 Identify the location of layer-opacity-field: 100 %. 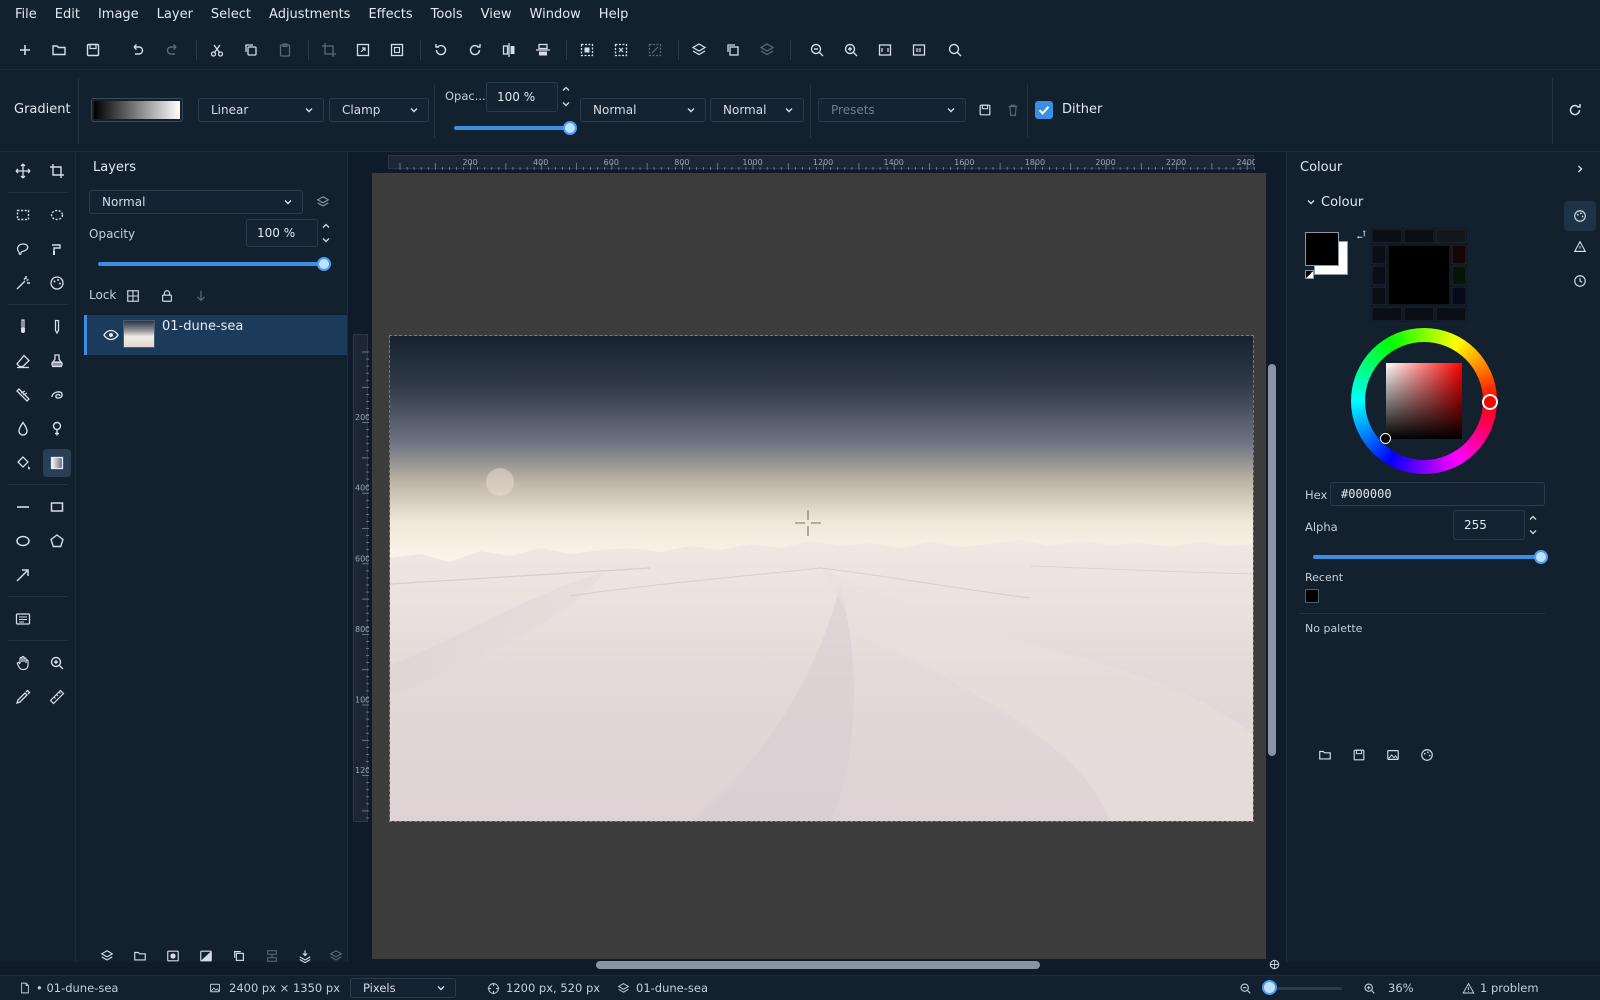
(282, 233).